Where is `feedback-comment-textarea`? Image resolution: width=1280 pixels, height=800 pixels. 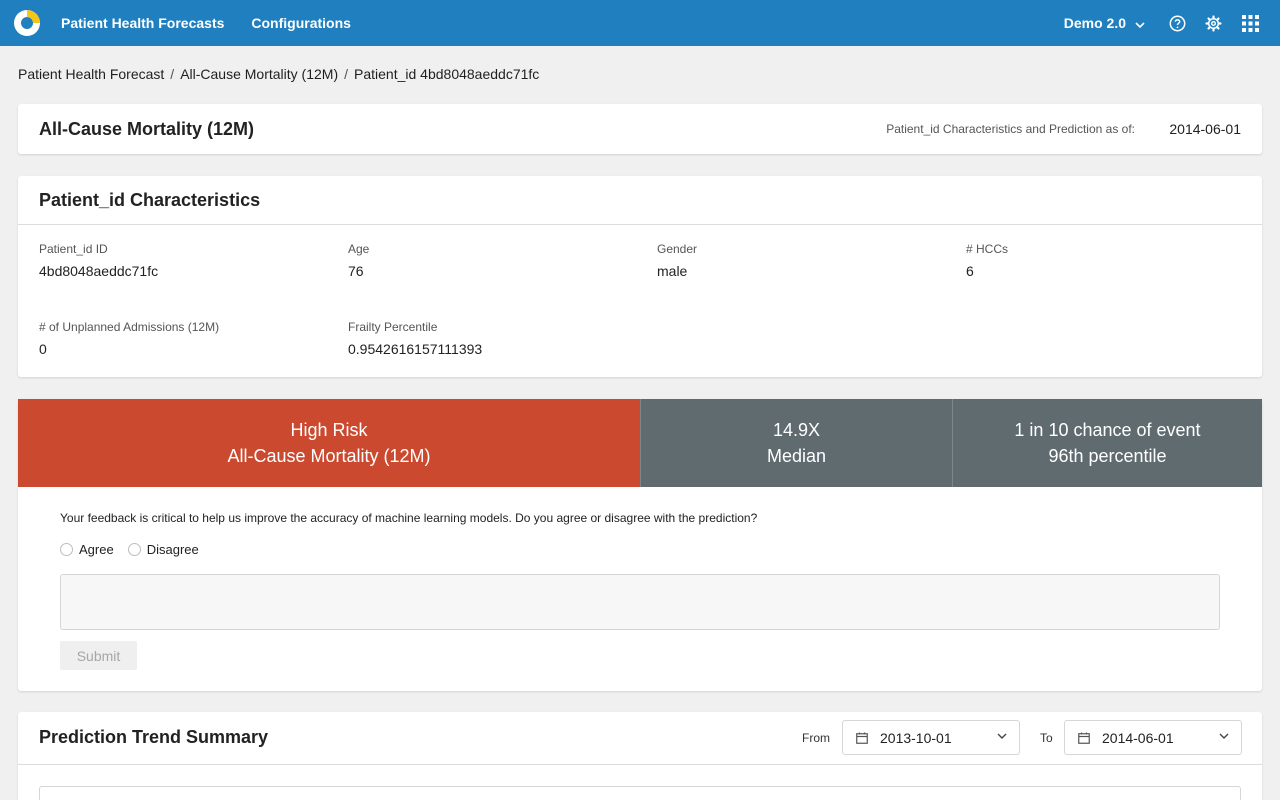 feedback-comment-textarea is located at coordinates (640, 602).